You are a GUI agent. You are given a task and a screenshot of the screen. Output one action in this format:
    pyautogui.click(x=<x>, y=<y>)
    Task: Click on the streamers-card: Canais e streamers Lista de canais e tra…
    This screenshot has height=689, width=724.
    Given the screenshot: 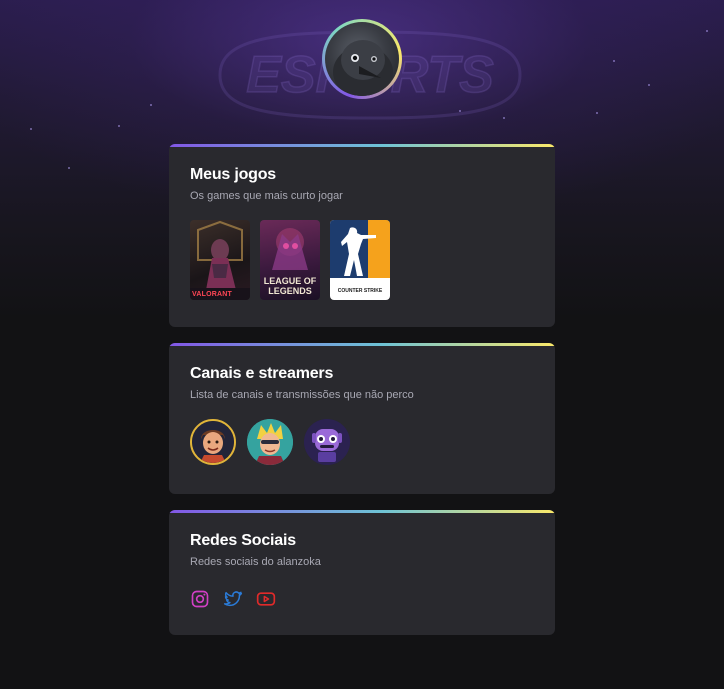 What is the action you would take?
    pyautogui.click(x=362, y=418)
    